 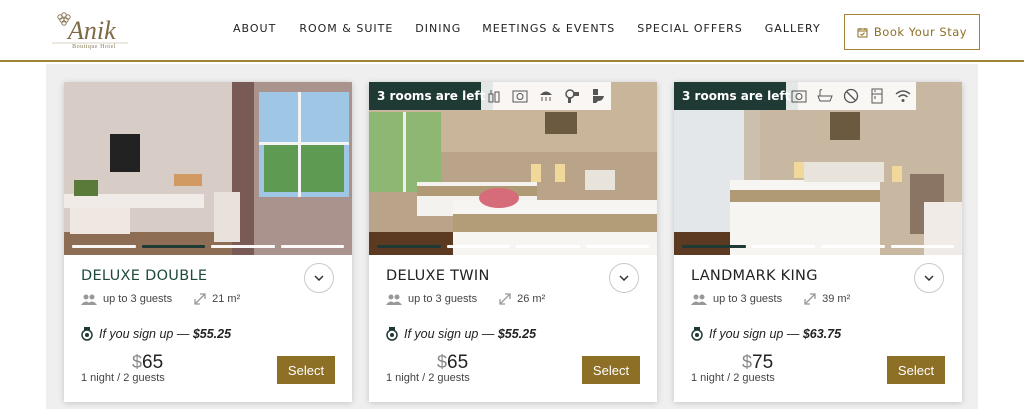 What do you see at coordinates (793, 28) in the screenshot?
I see `nav-gallery: GALLERY` at bounding box center [793, 28].